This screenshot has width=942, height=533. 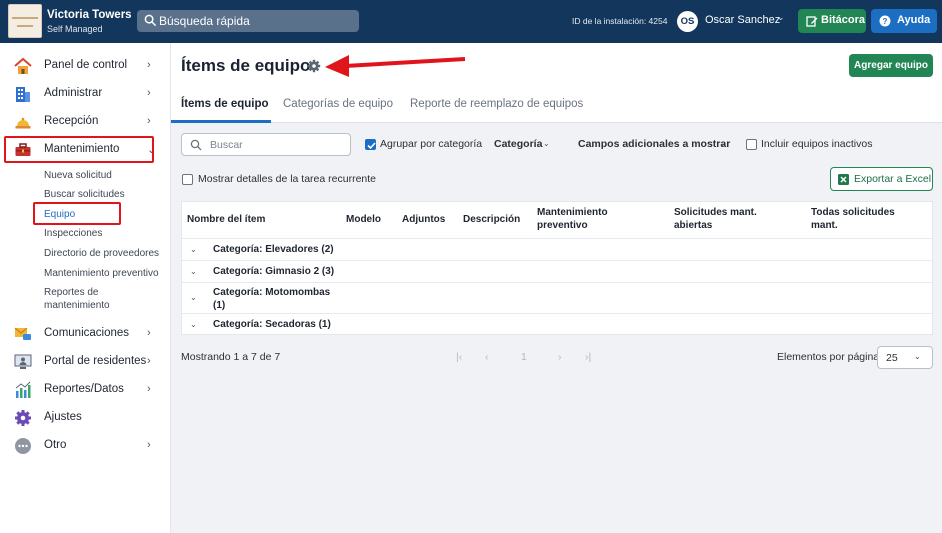 What do you see at coordinates (893, 179) in the screenshot?
I see `export-excel-label: Exportar a Excel` at bounding box center [893, 179].